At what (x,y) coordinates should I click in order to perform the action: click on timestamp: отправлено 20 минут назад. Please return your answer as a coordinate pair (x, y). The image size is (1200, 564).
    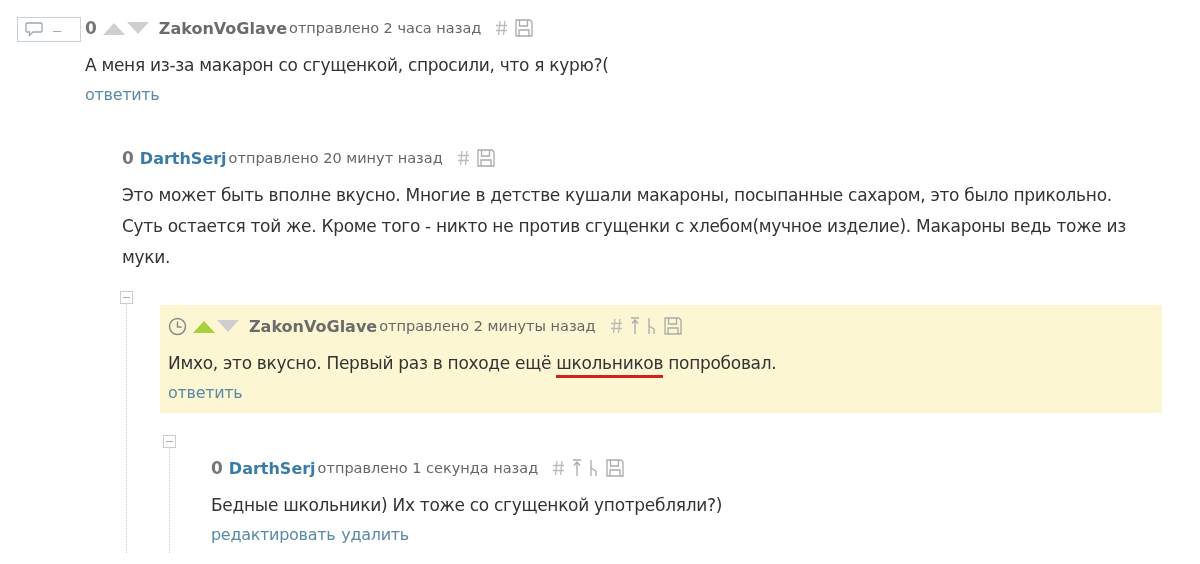
    Looking at the image, I should click on (335, 158).